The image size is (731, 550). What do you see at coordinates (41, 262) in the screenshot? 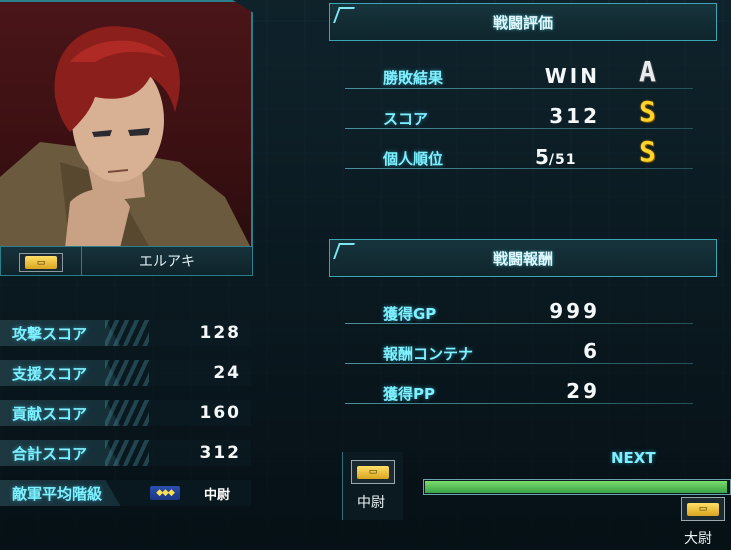
I see `player-rank-insignia-icon: ▭` at bounding box center [41, 262].